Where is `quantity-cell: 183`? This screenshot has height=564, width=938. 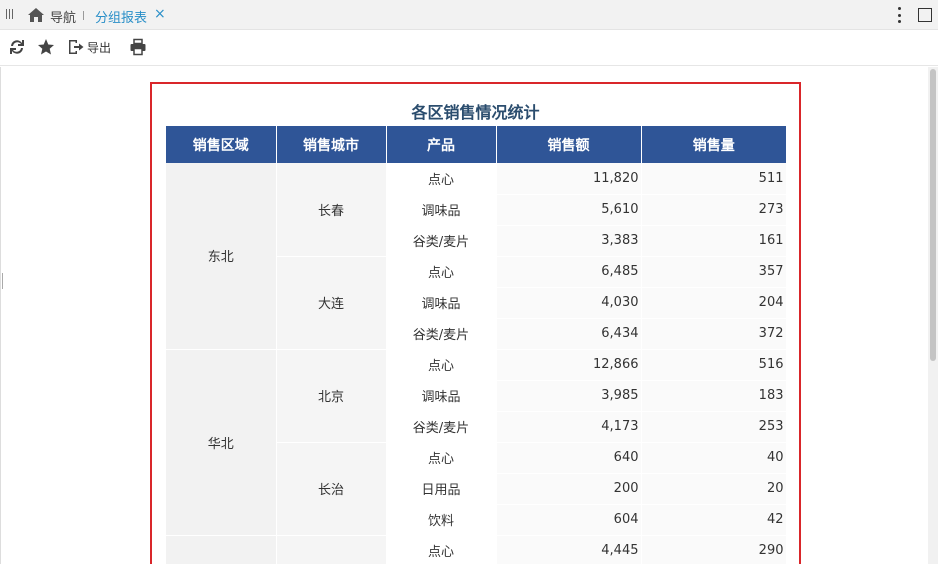
quantity-cell: 183 is located at coordinates (714, 396).